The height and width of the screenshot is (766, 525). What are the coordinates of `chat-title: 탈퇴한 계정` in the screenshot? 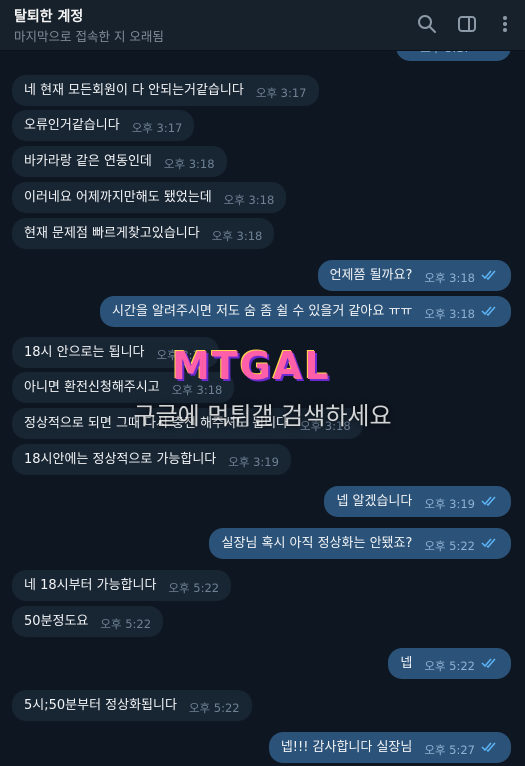 It's located at (48, 16).